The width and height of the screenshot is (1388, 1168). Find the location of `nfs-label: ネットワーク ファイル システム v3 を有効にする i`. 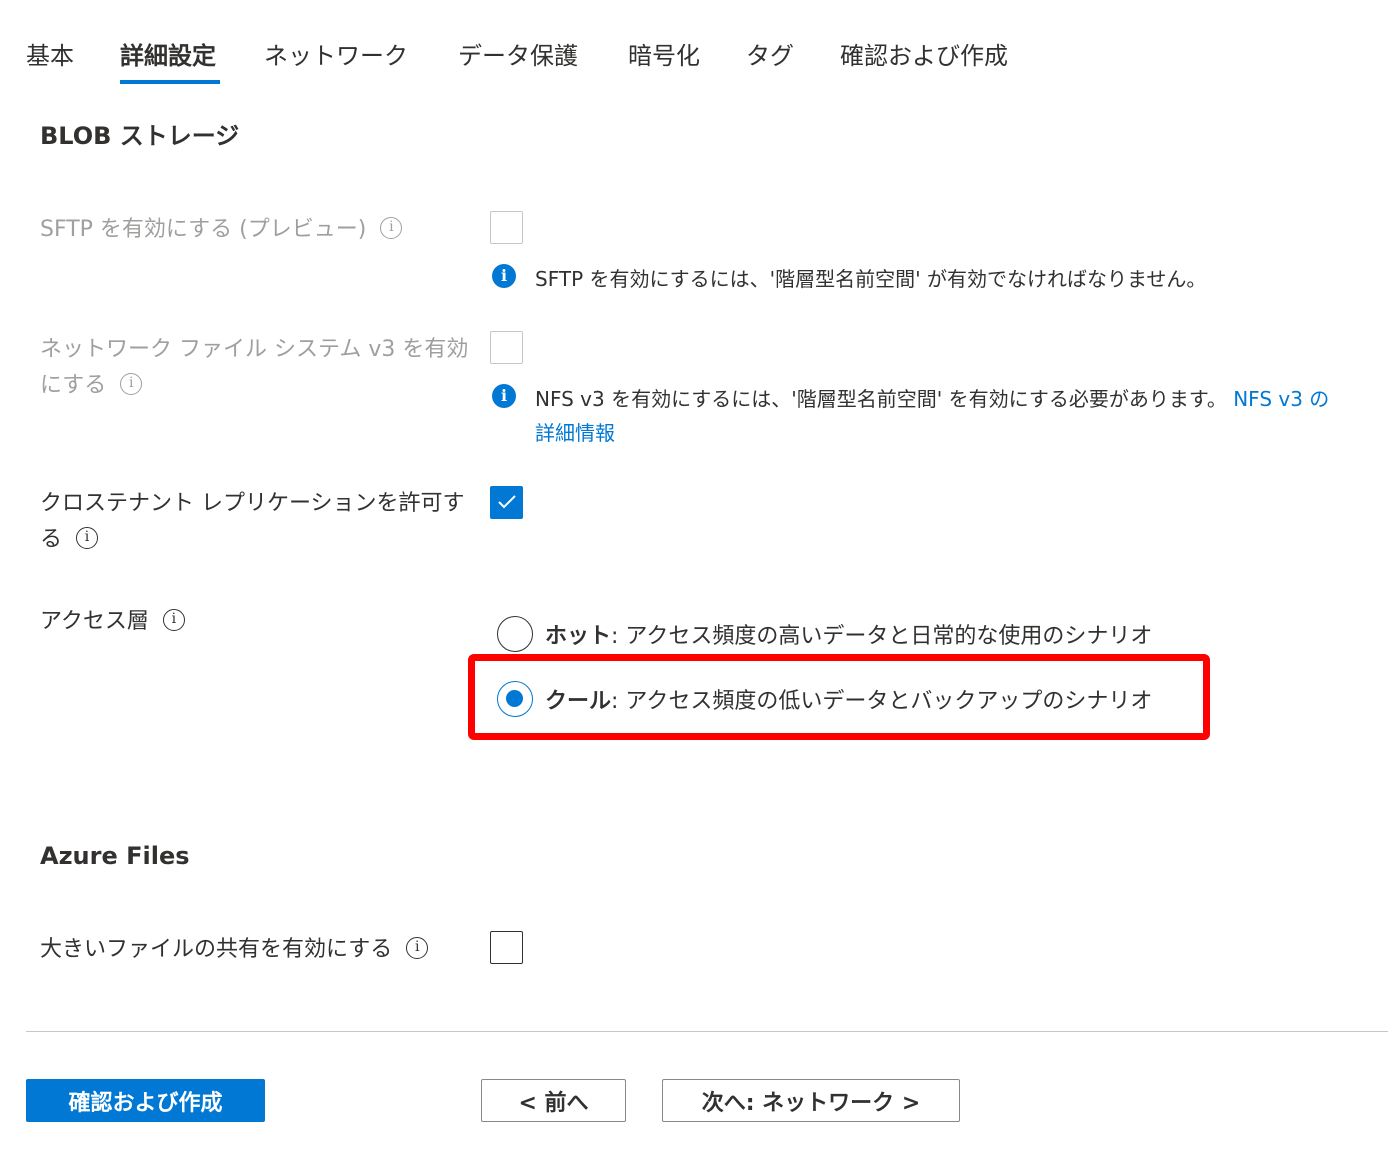

nfs-label: ネットワーク ファイル システム v3 を有効にする i is located at coordinates (260, 368).